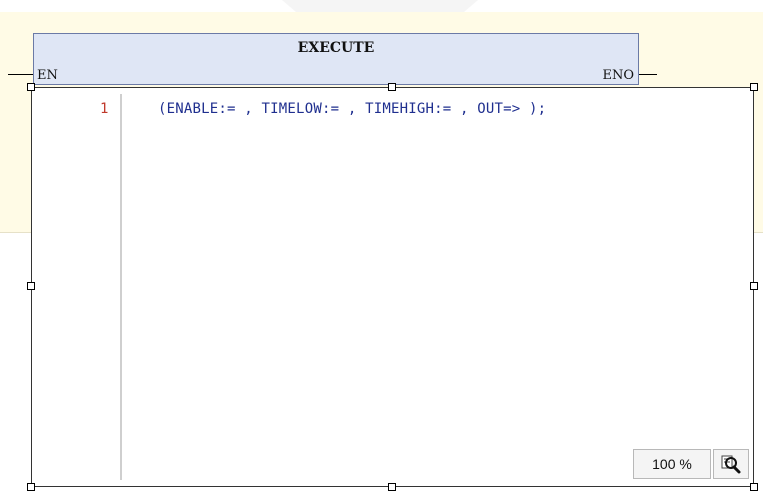 This screenshot has height=493, width=763. What do you see at coordinates (31, 286) in the screenshot?
I see `resize-handle-middle-left` at bounding box center [31, 286].